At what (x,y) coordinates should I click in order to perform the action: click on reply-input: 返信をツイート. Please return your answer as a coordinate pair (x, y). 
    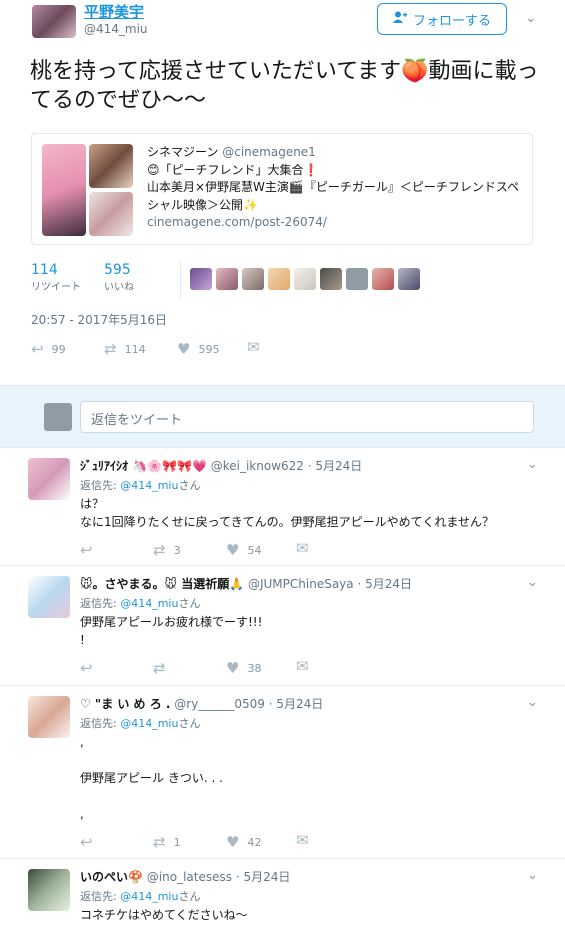
    Looking at the image, I should click on (307, 417).